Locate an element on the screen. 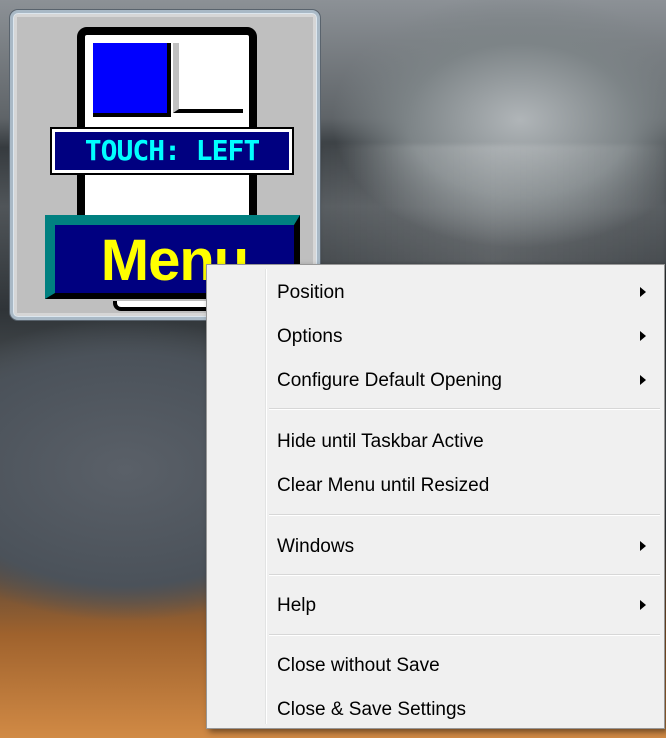 Image resolution: width=666 pixels, height=738 pixels. menu-item-hide-until-taskbar-active: Hide until Taskbar Active is located at coordinates (435, 441).